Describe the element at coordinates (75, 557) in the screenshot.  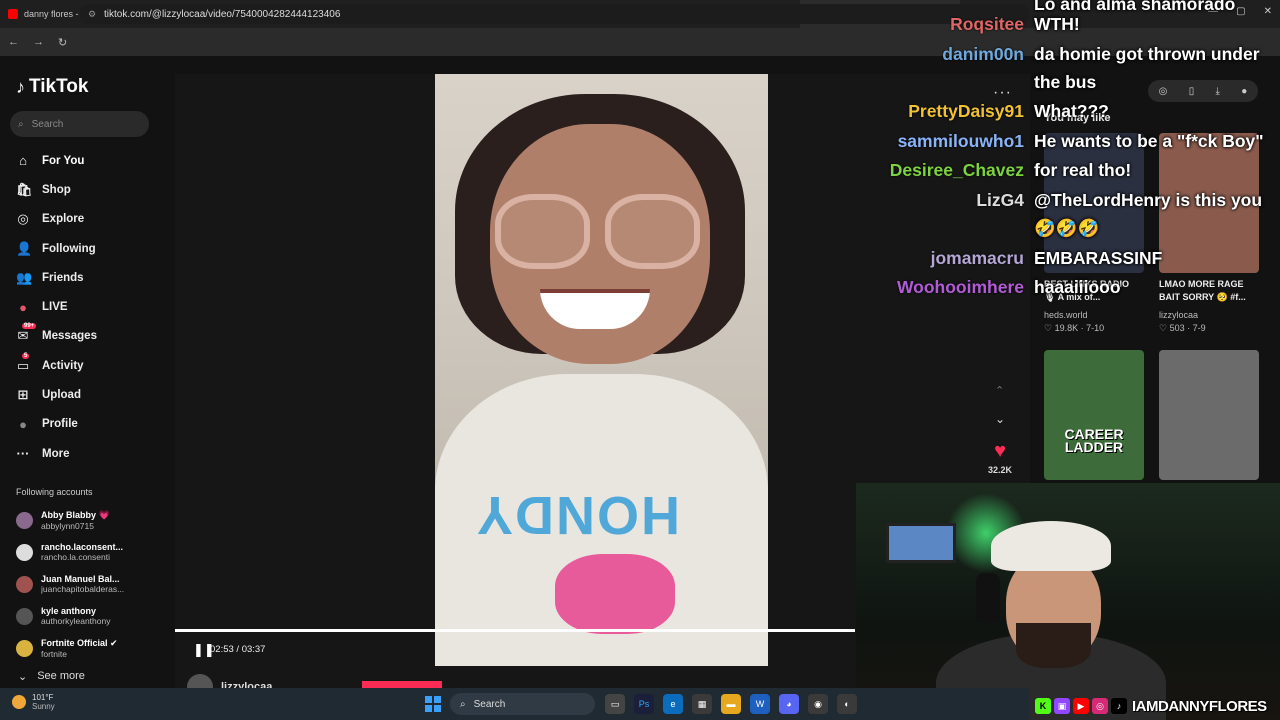
I see `account-handle: rancho.la.consenti` at that location.